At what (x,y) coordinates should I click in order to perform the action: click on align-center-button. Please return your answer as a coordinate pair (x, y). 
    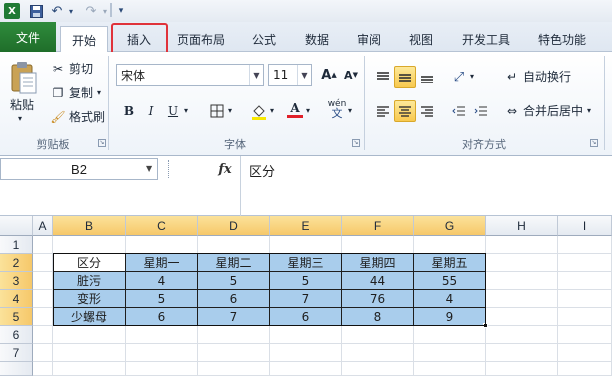
    Looking at the image, I should click on (405, 111).